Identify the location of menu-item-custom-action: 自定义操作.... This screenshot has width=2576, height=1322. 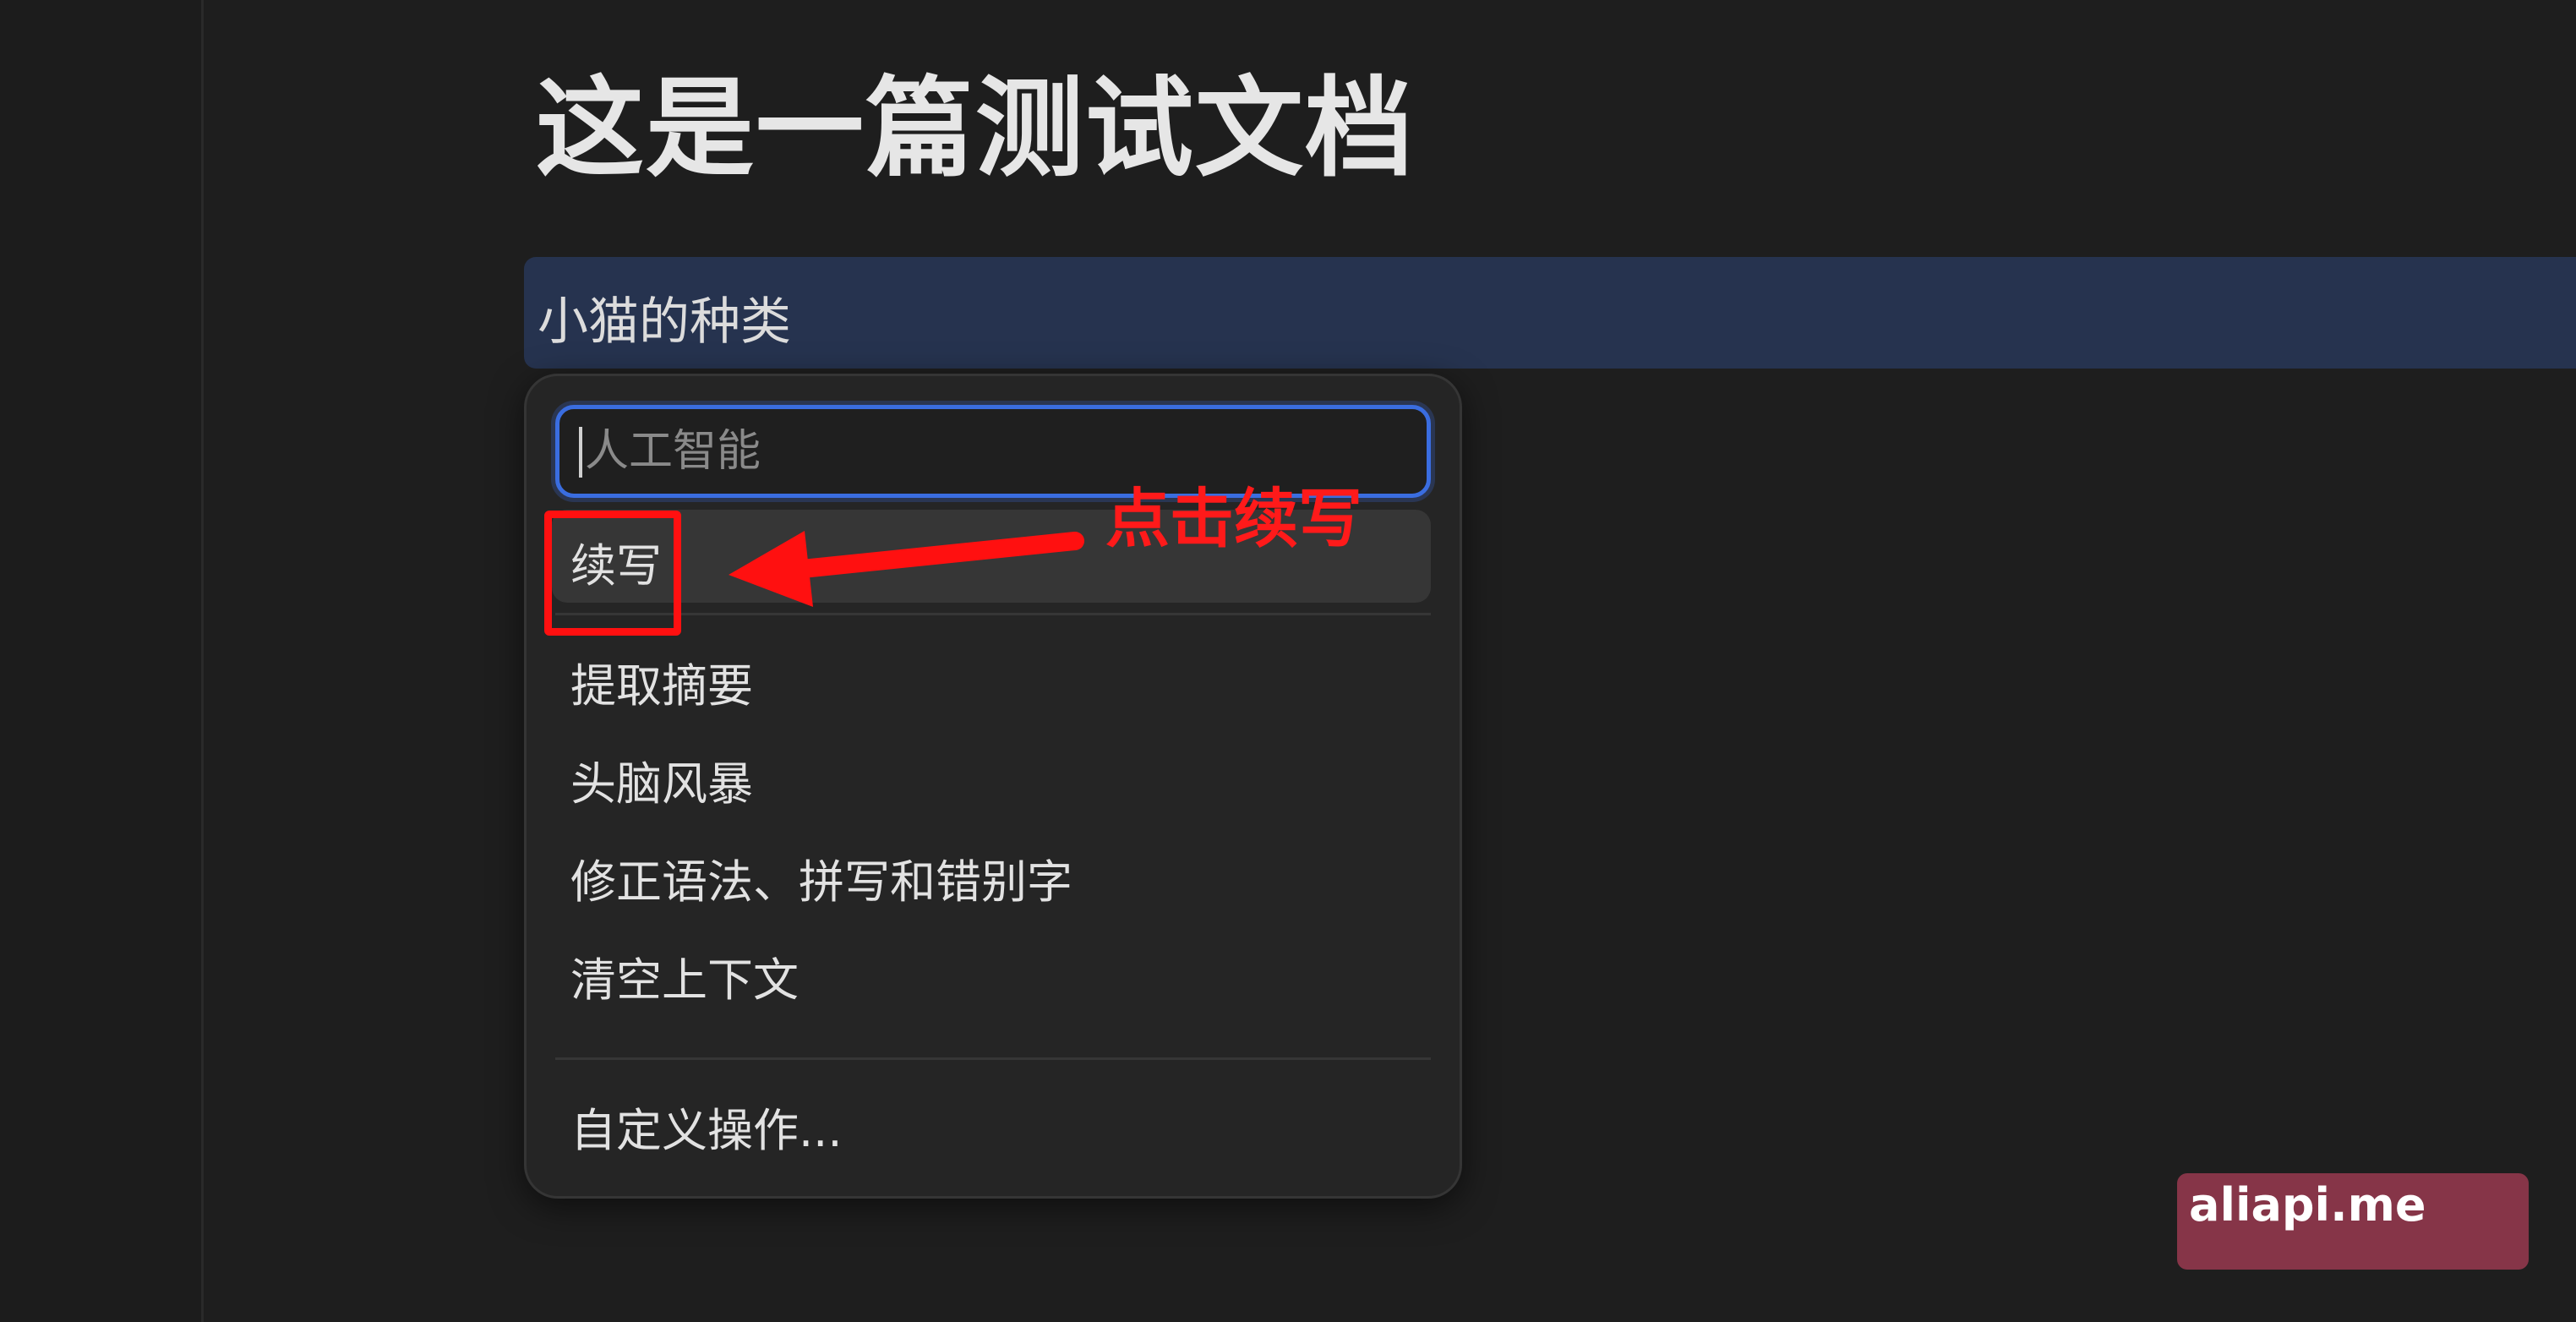
(991, 1120).